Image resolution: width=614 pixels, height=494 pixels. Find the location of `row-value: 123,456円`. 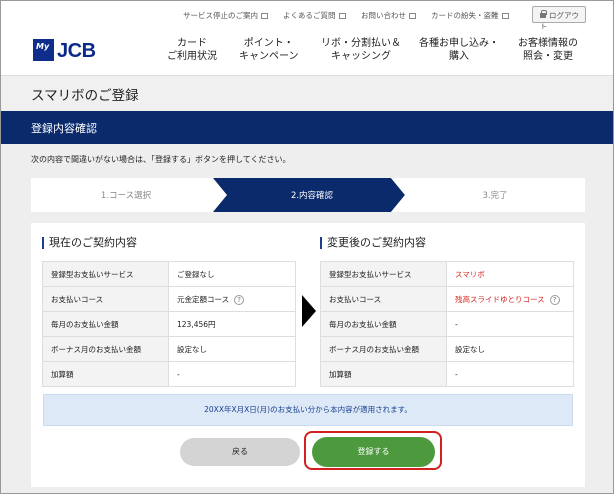

row-value: 123,456円 is located at coordinates (232, 324).